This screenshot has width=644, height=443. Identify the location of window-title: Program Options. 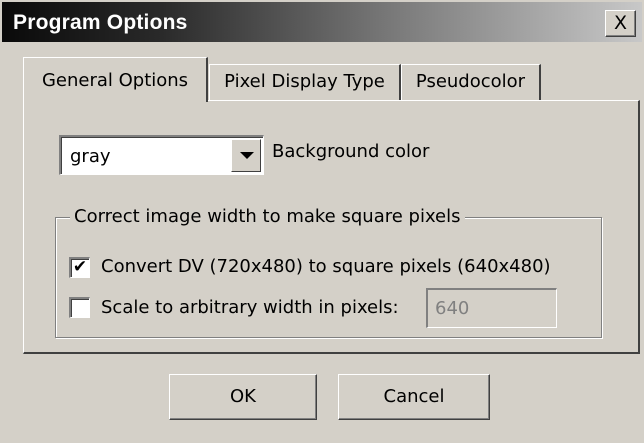
(100, 22).